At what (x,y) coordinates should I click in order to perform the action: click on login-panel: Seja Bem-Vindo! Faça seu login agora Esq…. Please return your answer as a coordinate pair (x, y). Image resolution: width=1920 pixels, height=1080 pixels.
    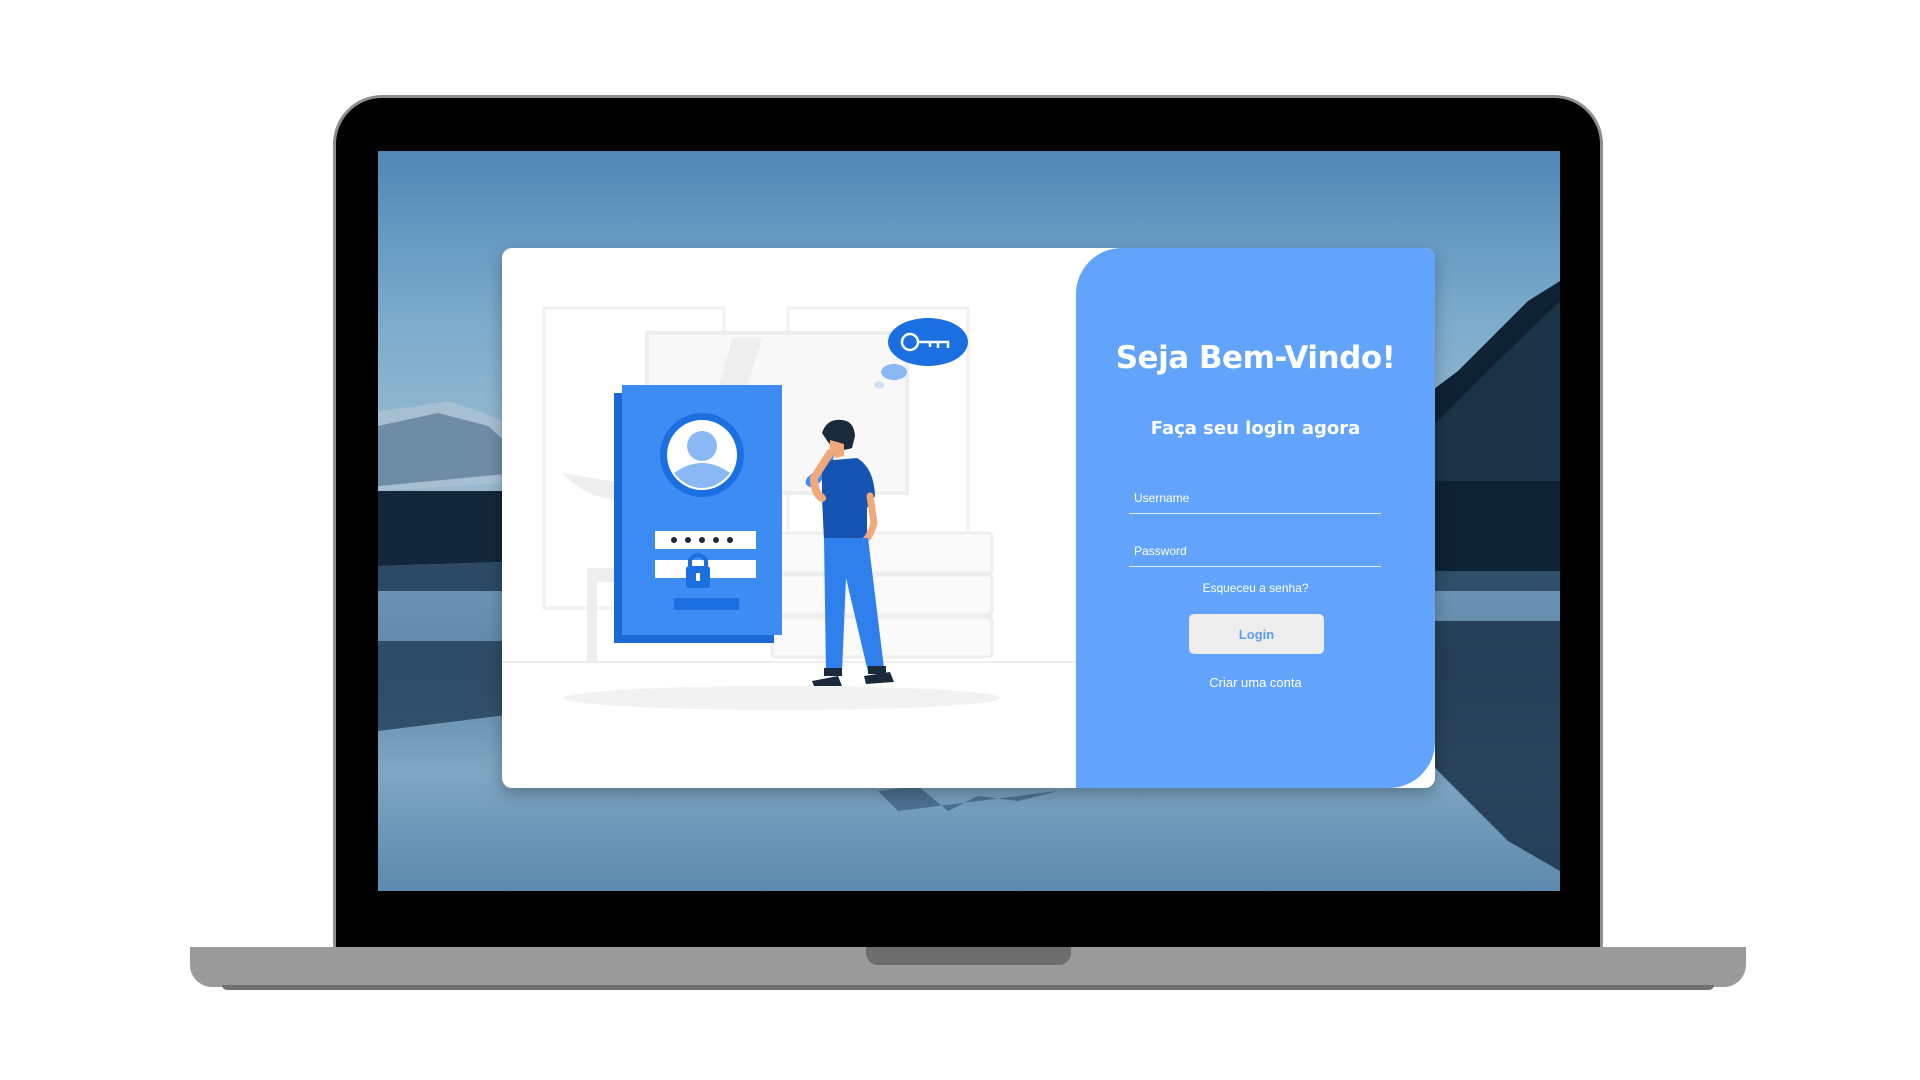
    Looking at the image, I should click on (1255, 518).